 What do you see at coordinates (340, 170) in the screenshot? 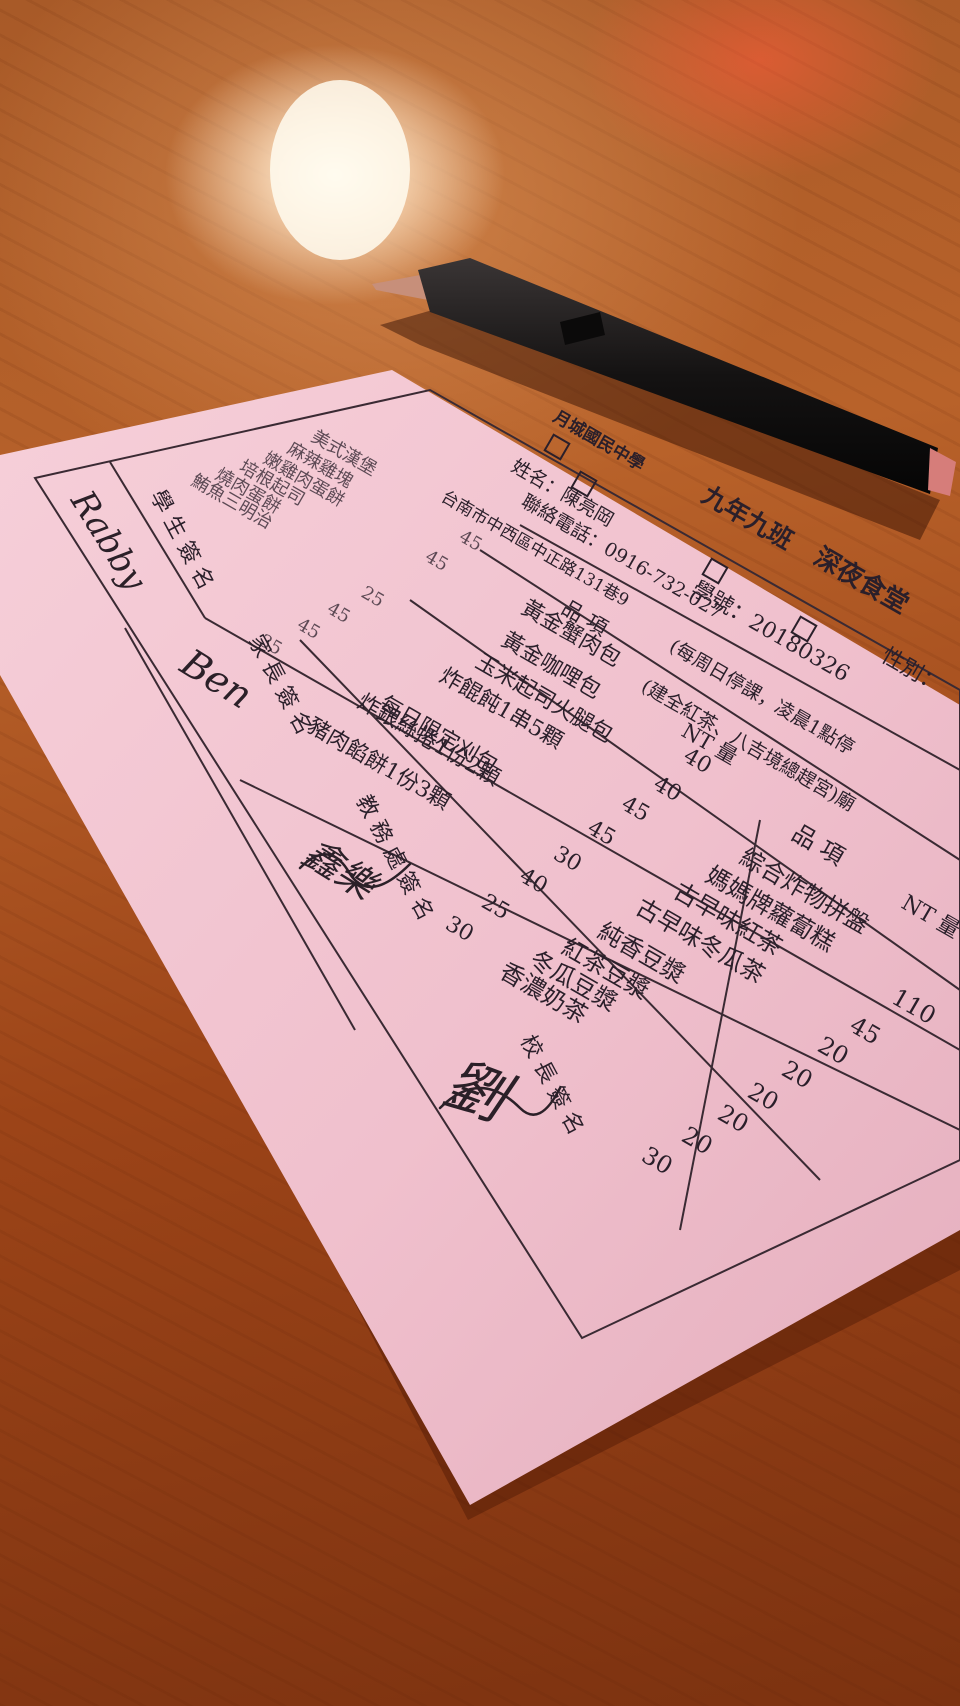
I see `light-glare` at bounding box center [340, 170].